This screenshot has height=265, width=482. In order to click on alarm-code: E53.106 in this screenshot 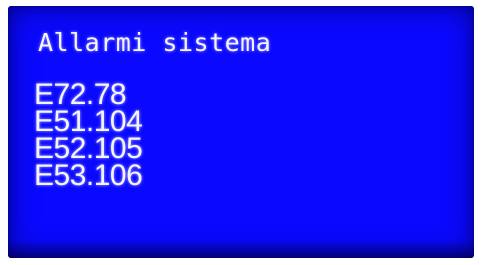, I will do `click(88, 175)`.